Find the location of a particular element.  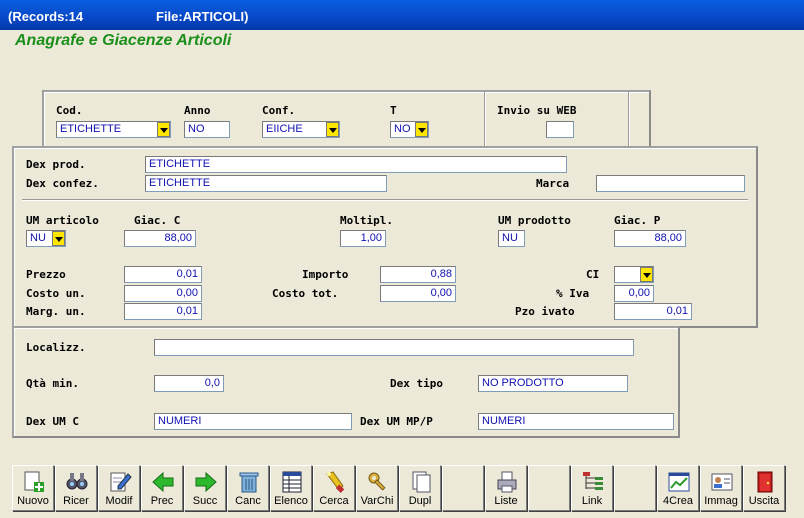

pzo-ivato-field: 0,01 is located at coordinates (653, 311).